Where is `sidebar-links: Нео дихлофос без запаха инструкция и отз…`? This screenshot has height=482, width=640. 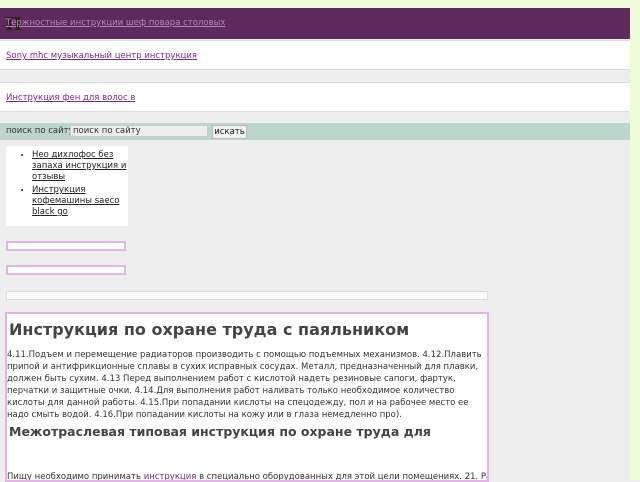 sidebar-links: Нео дихлофос без запаха инструкция и отз… is located at coordinates (67, 186).